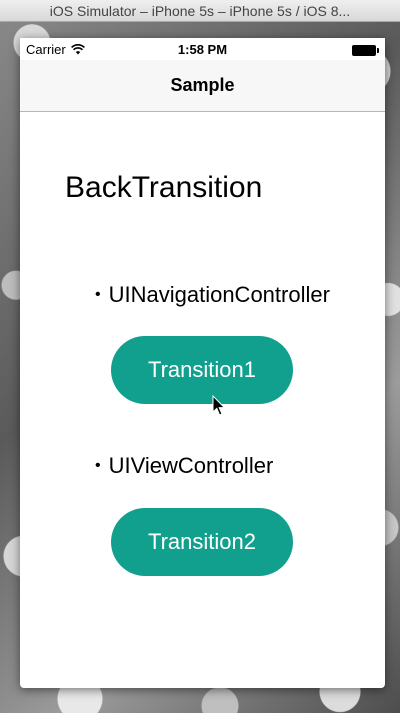 The height and width of the screenshot is (713, 400). I want to click on section-label-view-controller: • UIViewController, so click(184, 466).